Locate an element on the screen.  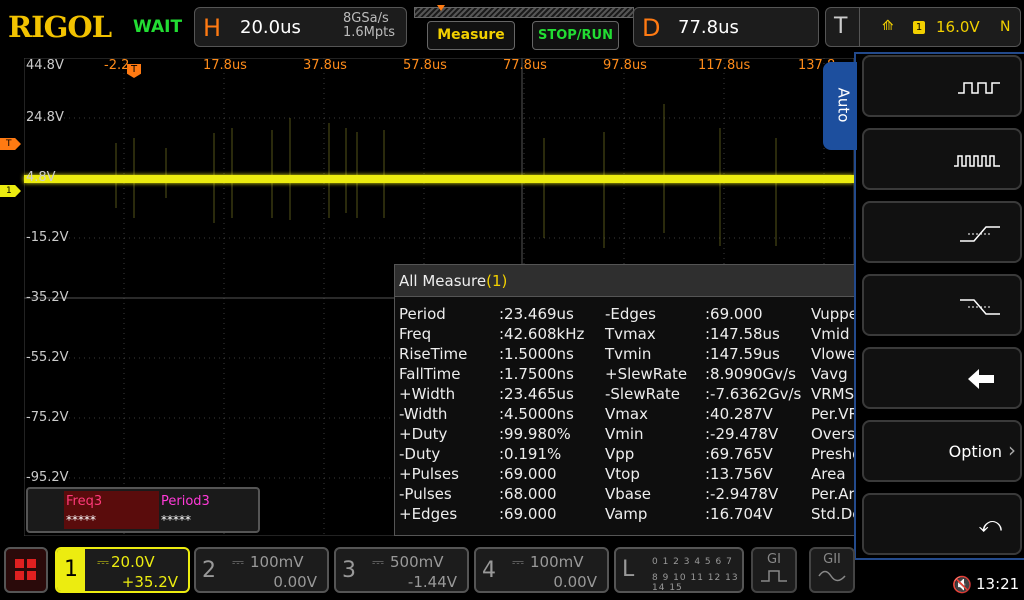
measure-name: Area is located at coordinates (828, 474).